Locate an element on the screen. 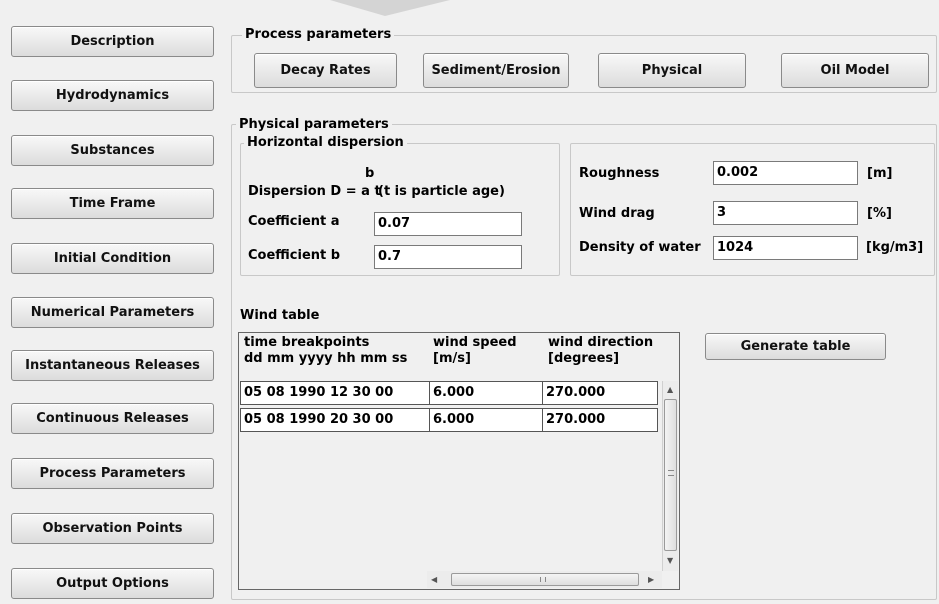 This screenshot has width=939, height=604. header-direction-line2: [degrees] is located at coordinates (584, 358).